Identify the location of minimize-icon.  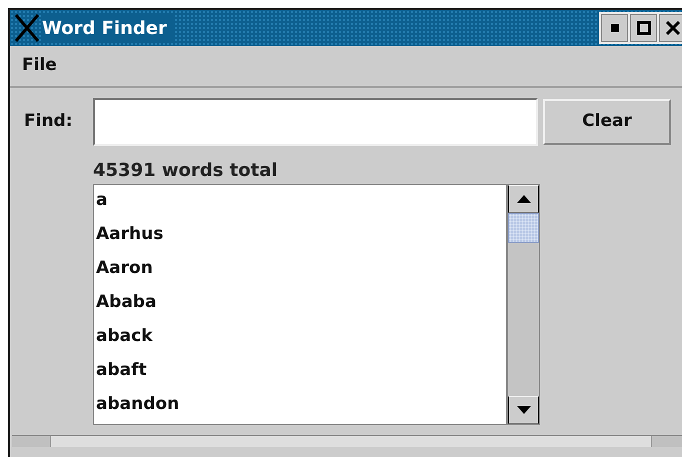
(614, 28).